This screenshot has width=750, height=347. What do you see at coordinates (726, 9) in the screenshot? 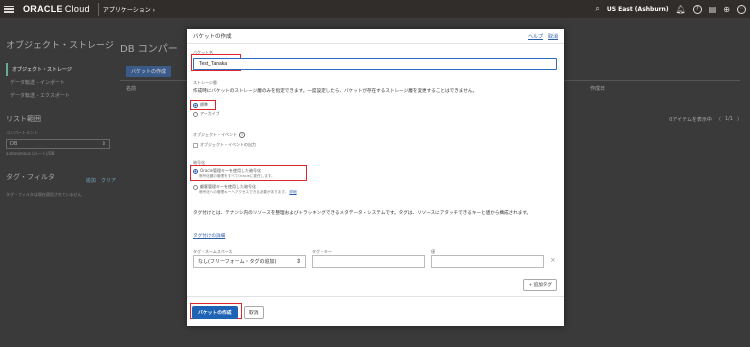
I see `language-globe-icon: ⊕` at bounding box center [726, 9].